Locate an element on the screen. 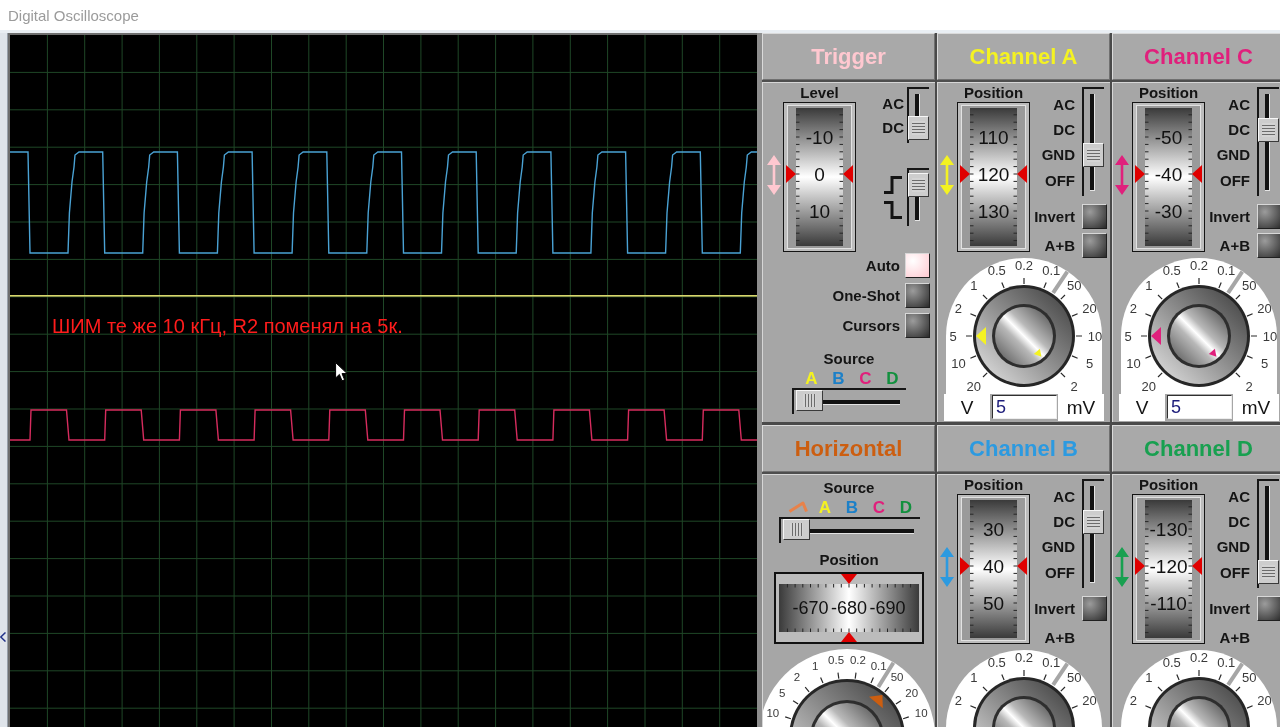  scale-number: -40 is located at coordinates (1168, 174).